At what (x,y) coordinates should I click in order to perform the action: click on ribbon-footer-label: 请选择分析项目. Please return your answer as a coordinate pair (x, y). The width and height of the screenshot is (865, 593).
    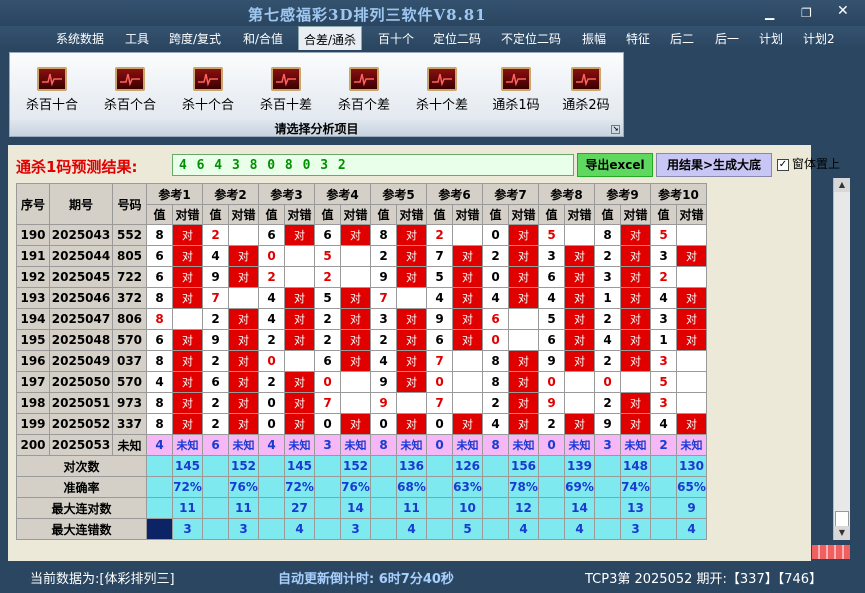
    Looking at the image, I should click on (316, 129).